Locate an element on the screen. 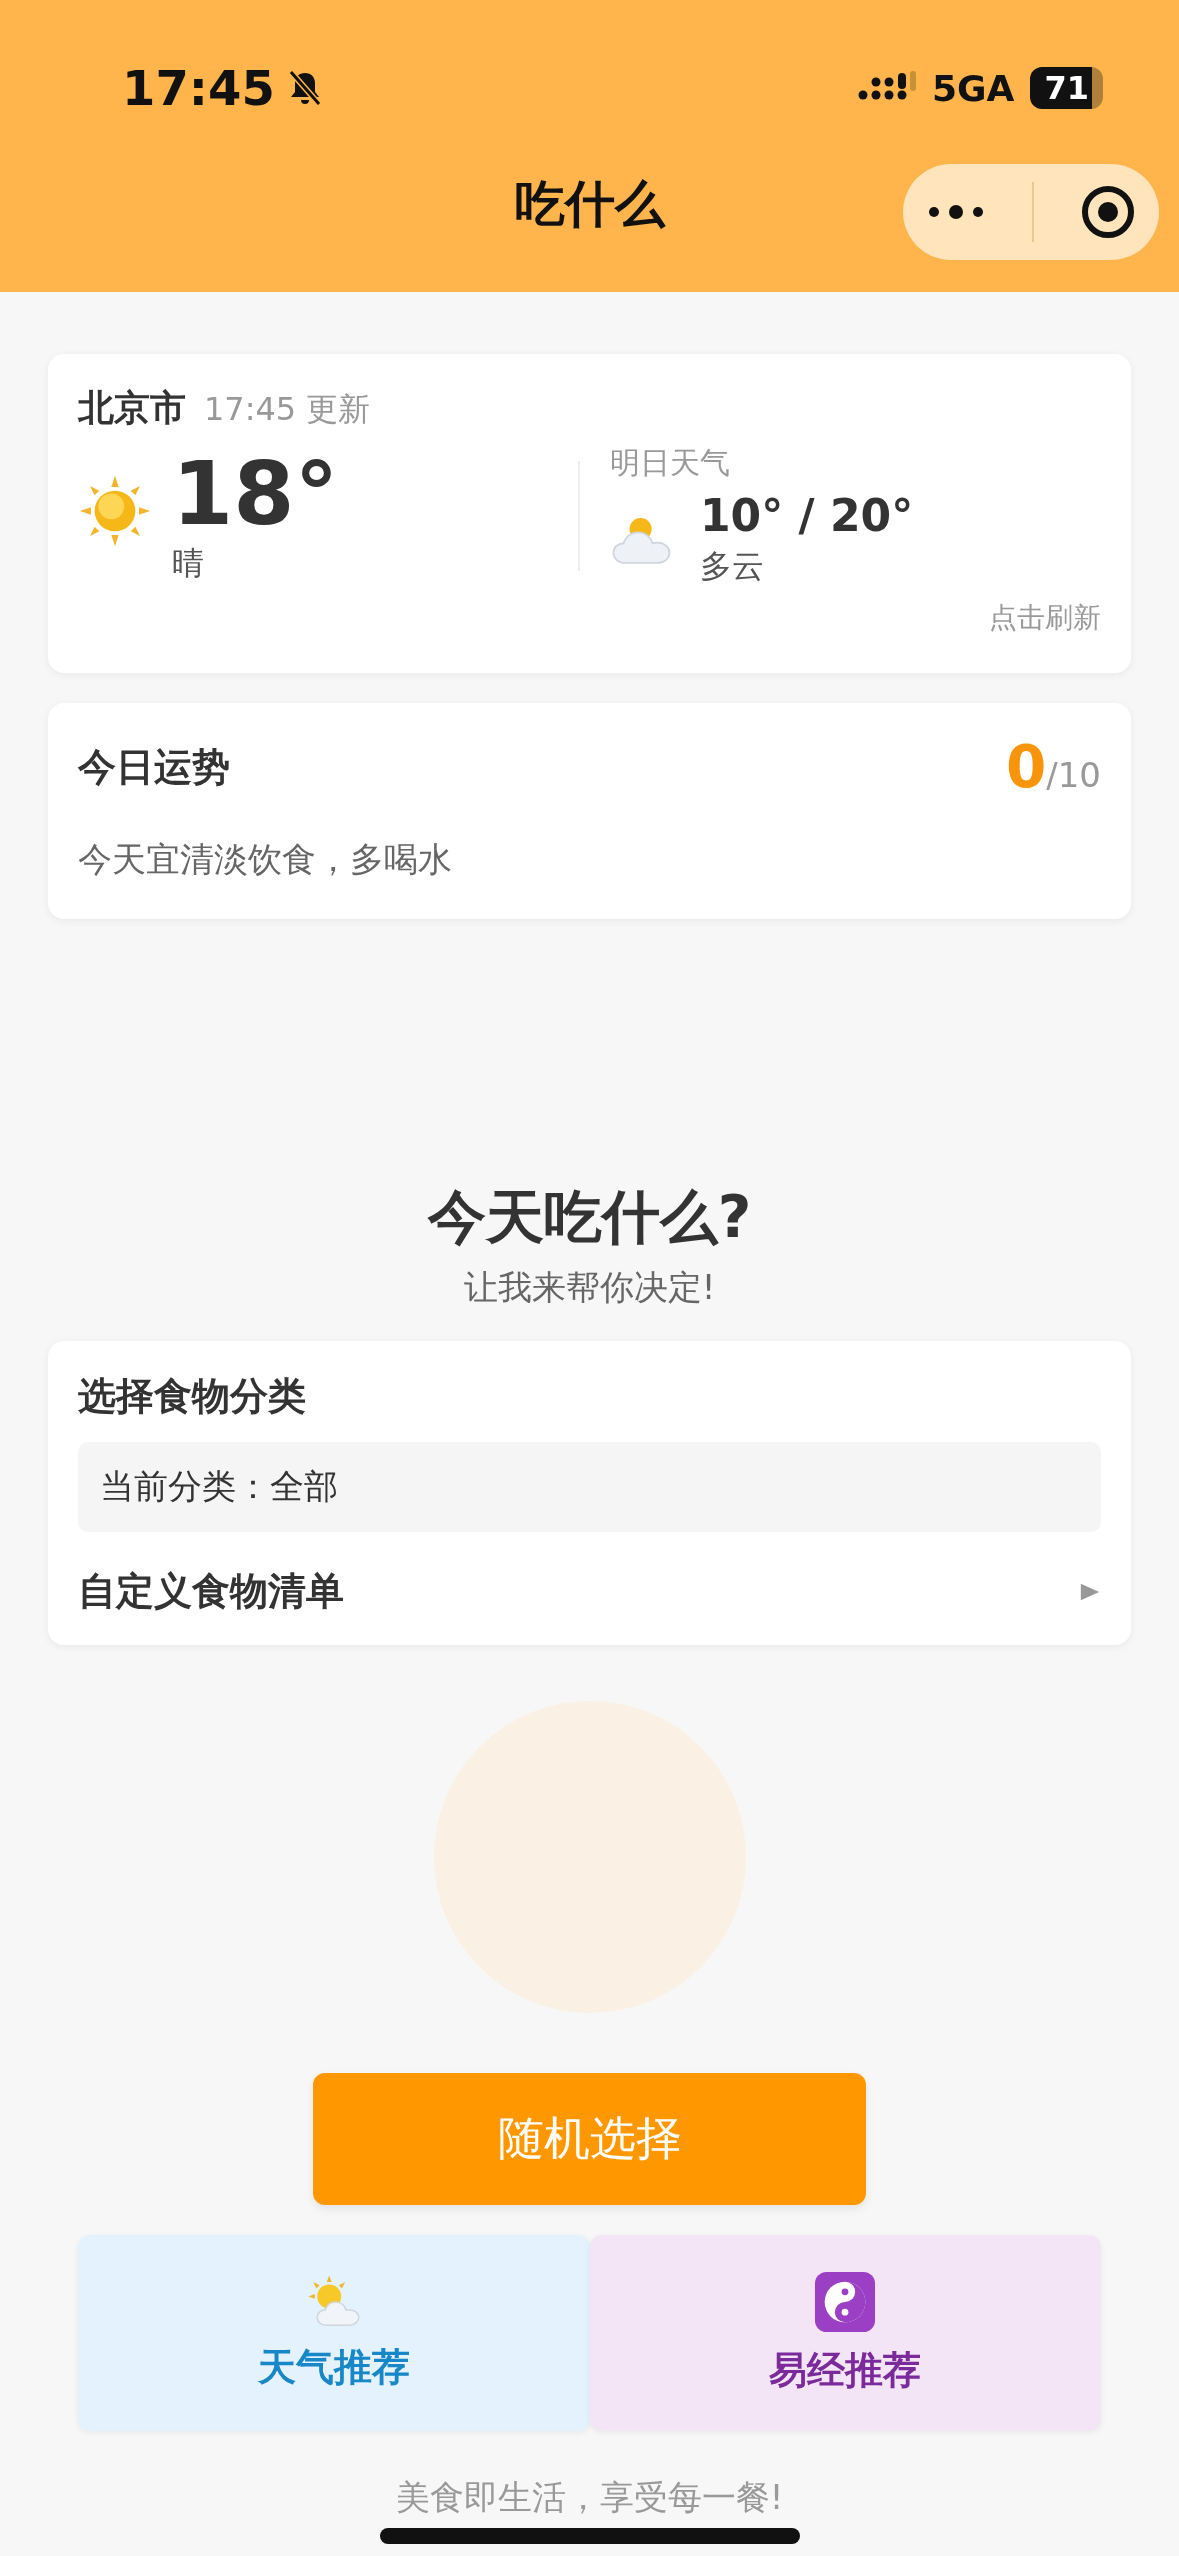 Image resolution: width=1179 pixels, height=2556 pixels. page-title: 吃什么 is located at coordinates (589, 204).